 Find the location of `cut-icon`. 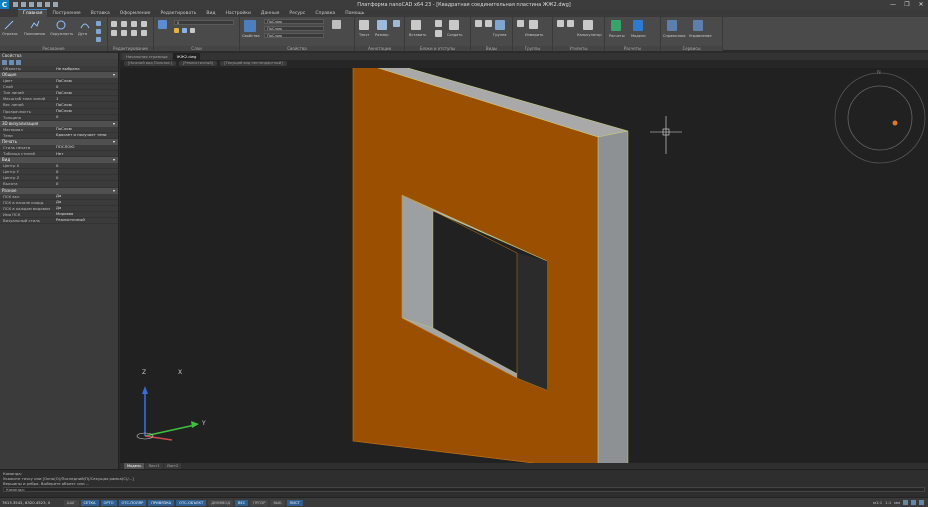

cut-icon is located at coordinates (438, 23).